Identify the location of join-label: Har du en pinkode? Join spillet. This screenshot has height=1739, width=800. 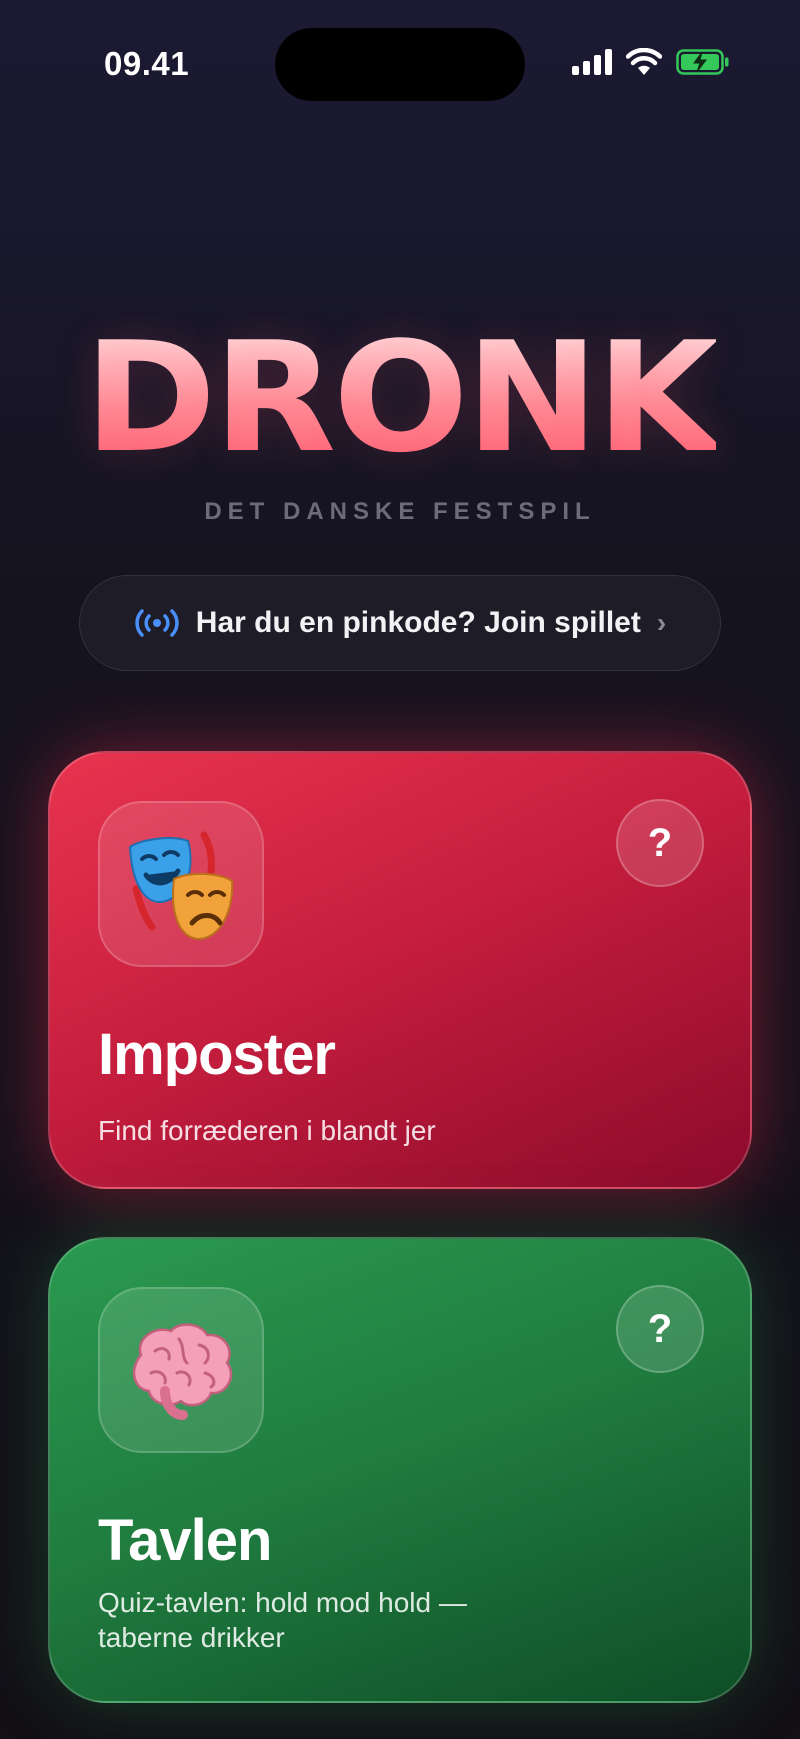
(418, 622).